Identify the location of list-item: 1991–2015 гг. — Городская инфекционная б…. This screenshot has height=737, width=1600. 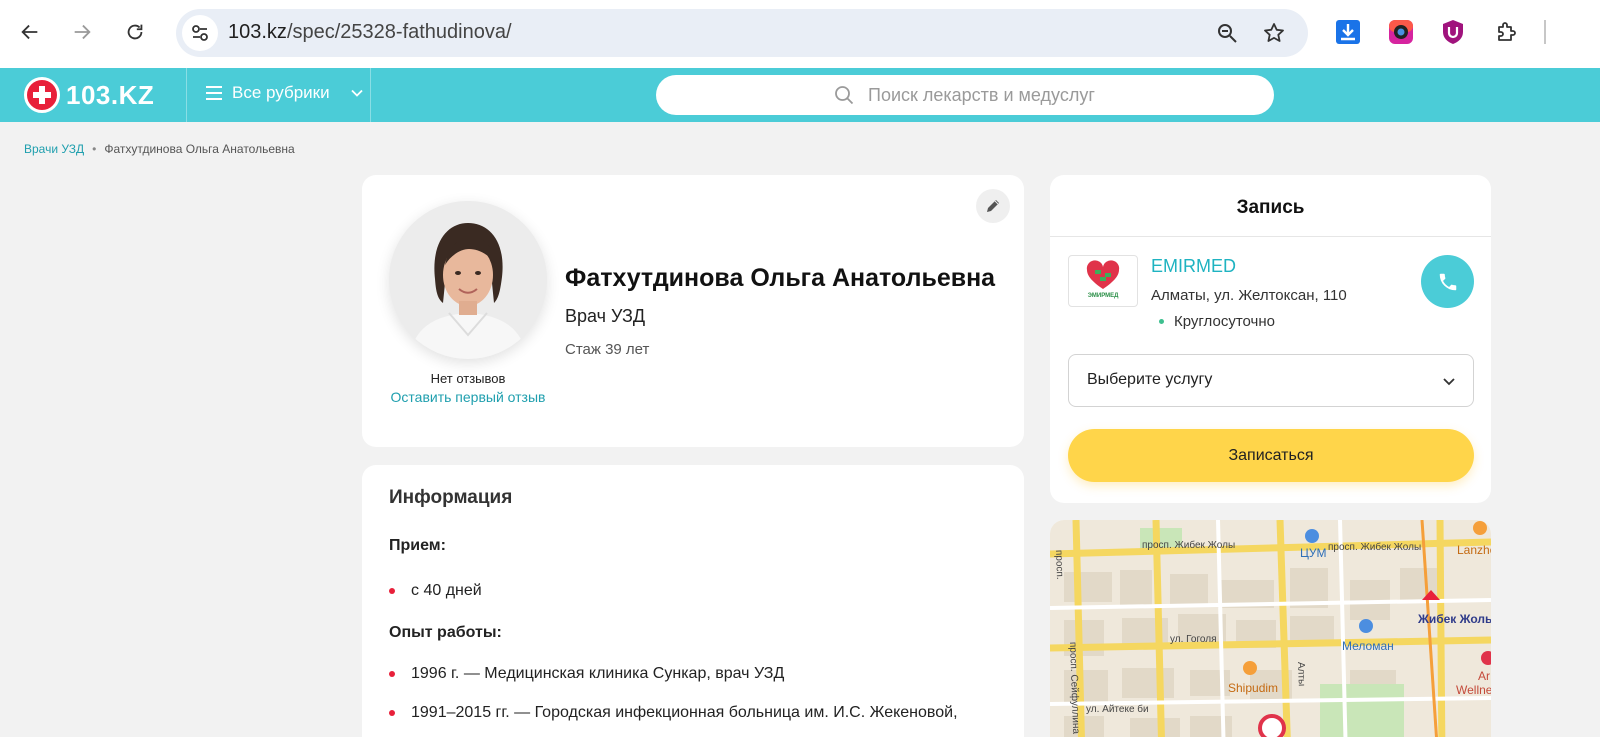
(673, 713).